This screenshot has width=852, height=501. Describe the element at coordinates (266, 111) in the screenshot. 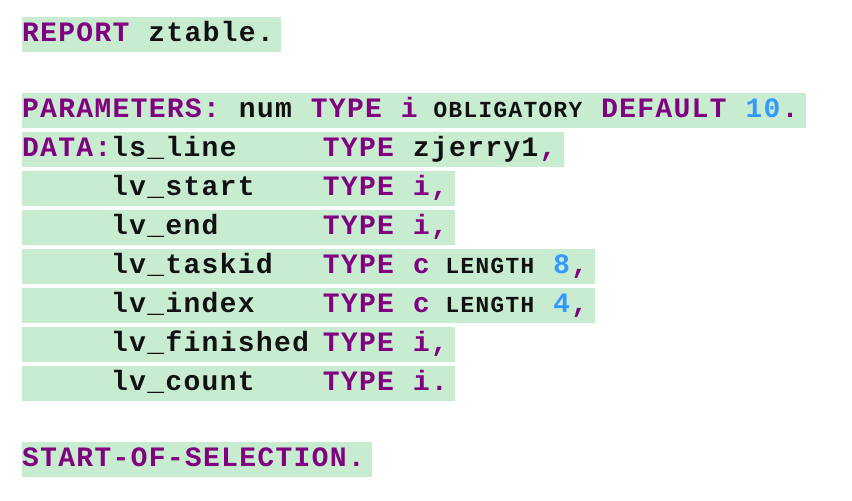

I see `identifier: num` at that location.